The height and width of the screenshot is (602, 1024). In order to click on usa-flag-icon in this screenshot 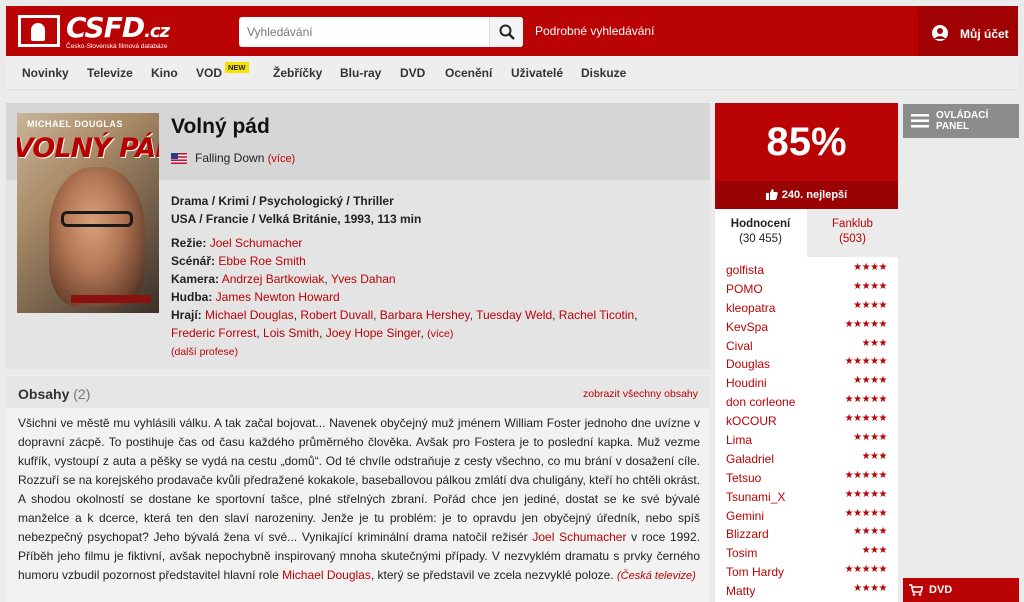, I will do `click(179, 158)`.